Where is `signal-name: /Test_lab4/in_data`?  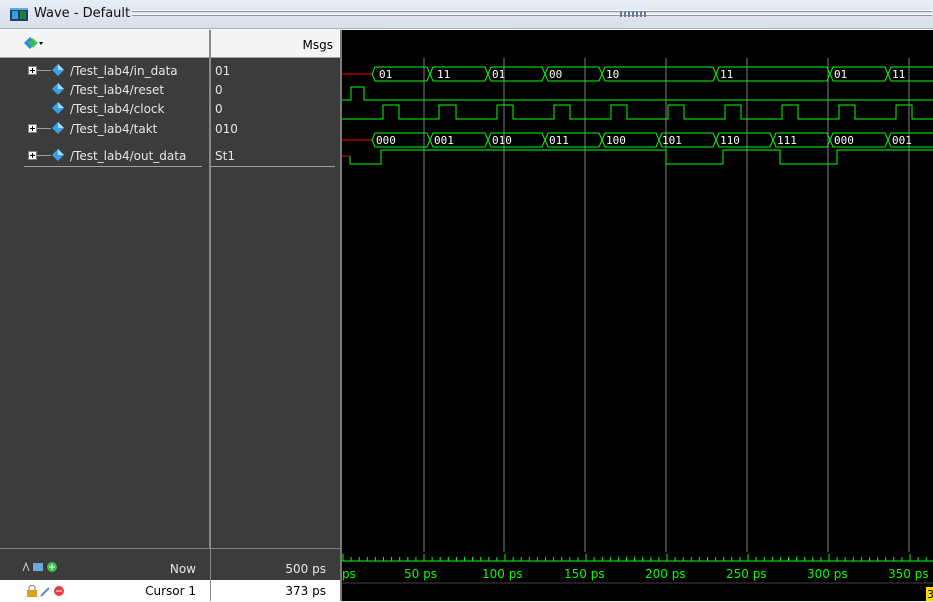 signal-name: /Test_lab4/in_data is located at coordinates (124, 71).